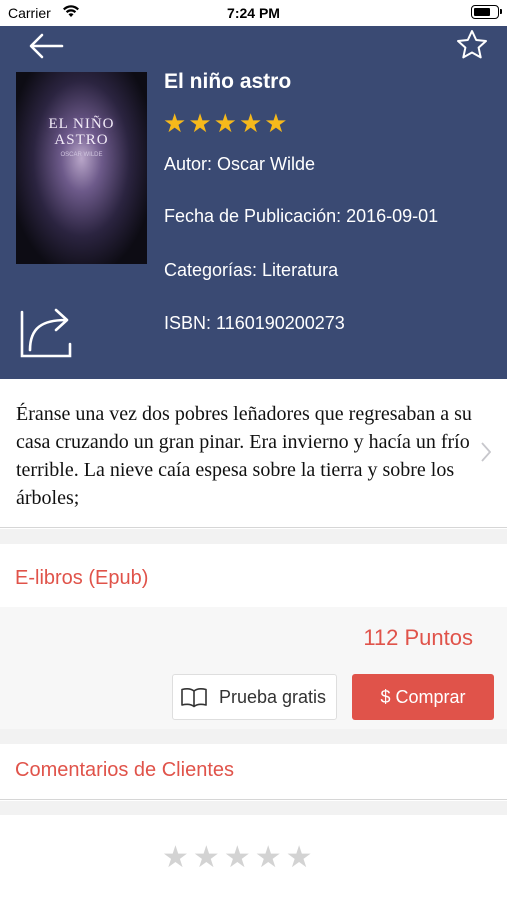  Describe the element at coordinates (81, 132) in the screenshot. I see `cover-title: EL NIÑO ASTRO` at that location.